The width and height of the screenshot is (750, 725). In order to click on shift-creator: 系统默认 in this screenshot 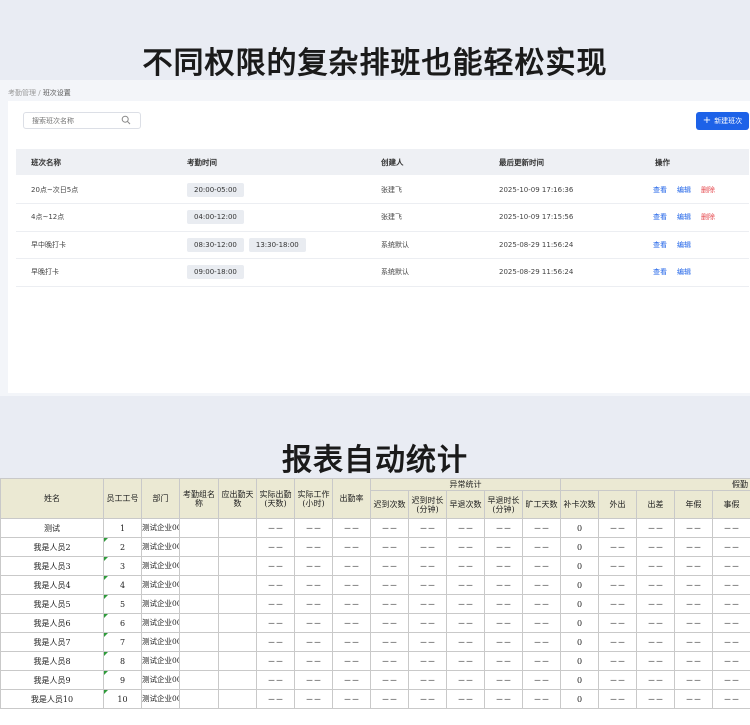, I will do `click(395, 272)`.